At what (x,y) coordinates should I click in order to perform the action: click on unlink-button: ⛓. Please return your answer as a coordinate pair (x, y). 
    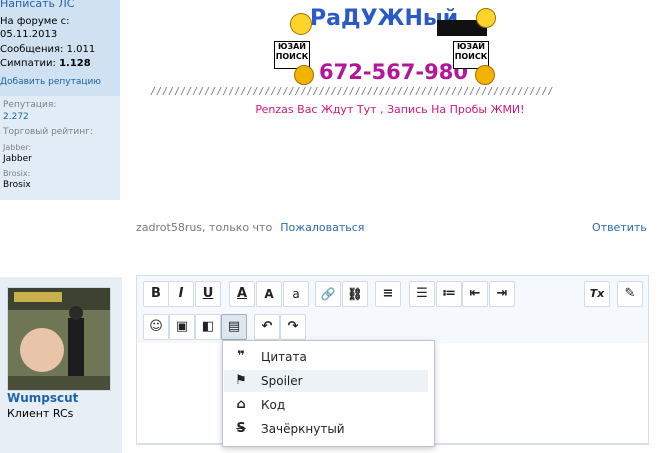
    Looking at the image, I should click on (355, 294).